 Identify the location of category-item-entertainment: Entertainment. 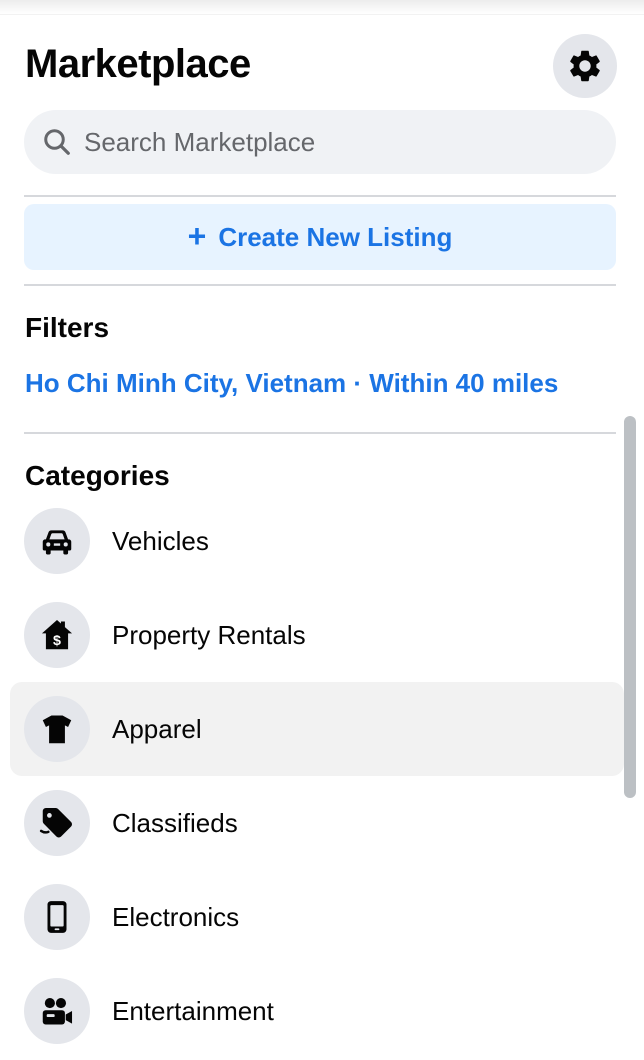
(317, 1011).